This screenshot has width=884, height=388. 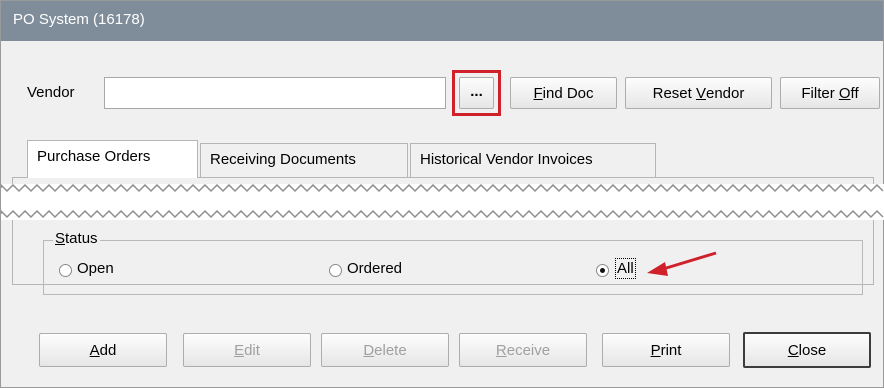 I want to click on find-doc-button: Find Doc, so click(x=563, y=93).